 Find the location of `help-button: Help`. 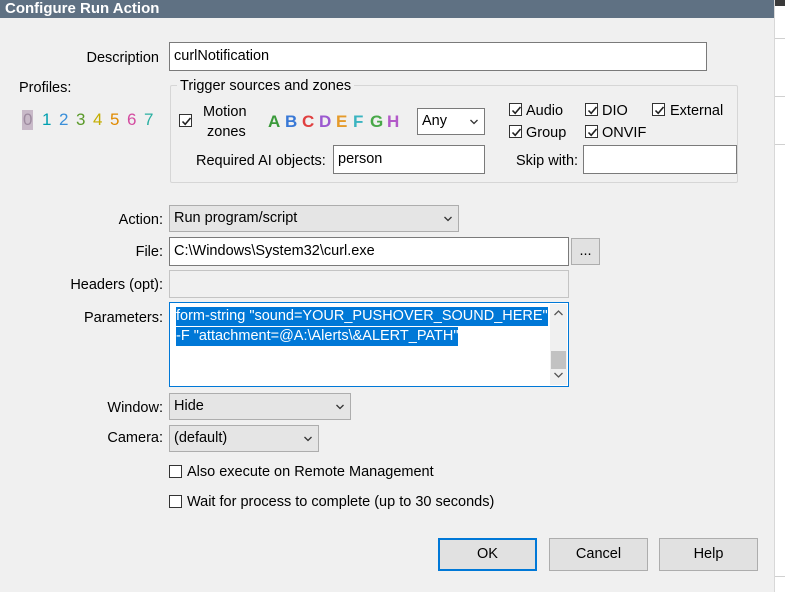

help-button: Help is located at coordinates (708, 554).